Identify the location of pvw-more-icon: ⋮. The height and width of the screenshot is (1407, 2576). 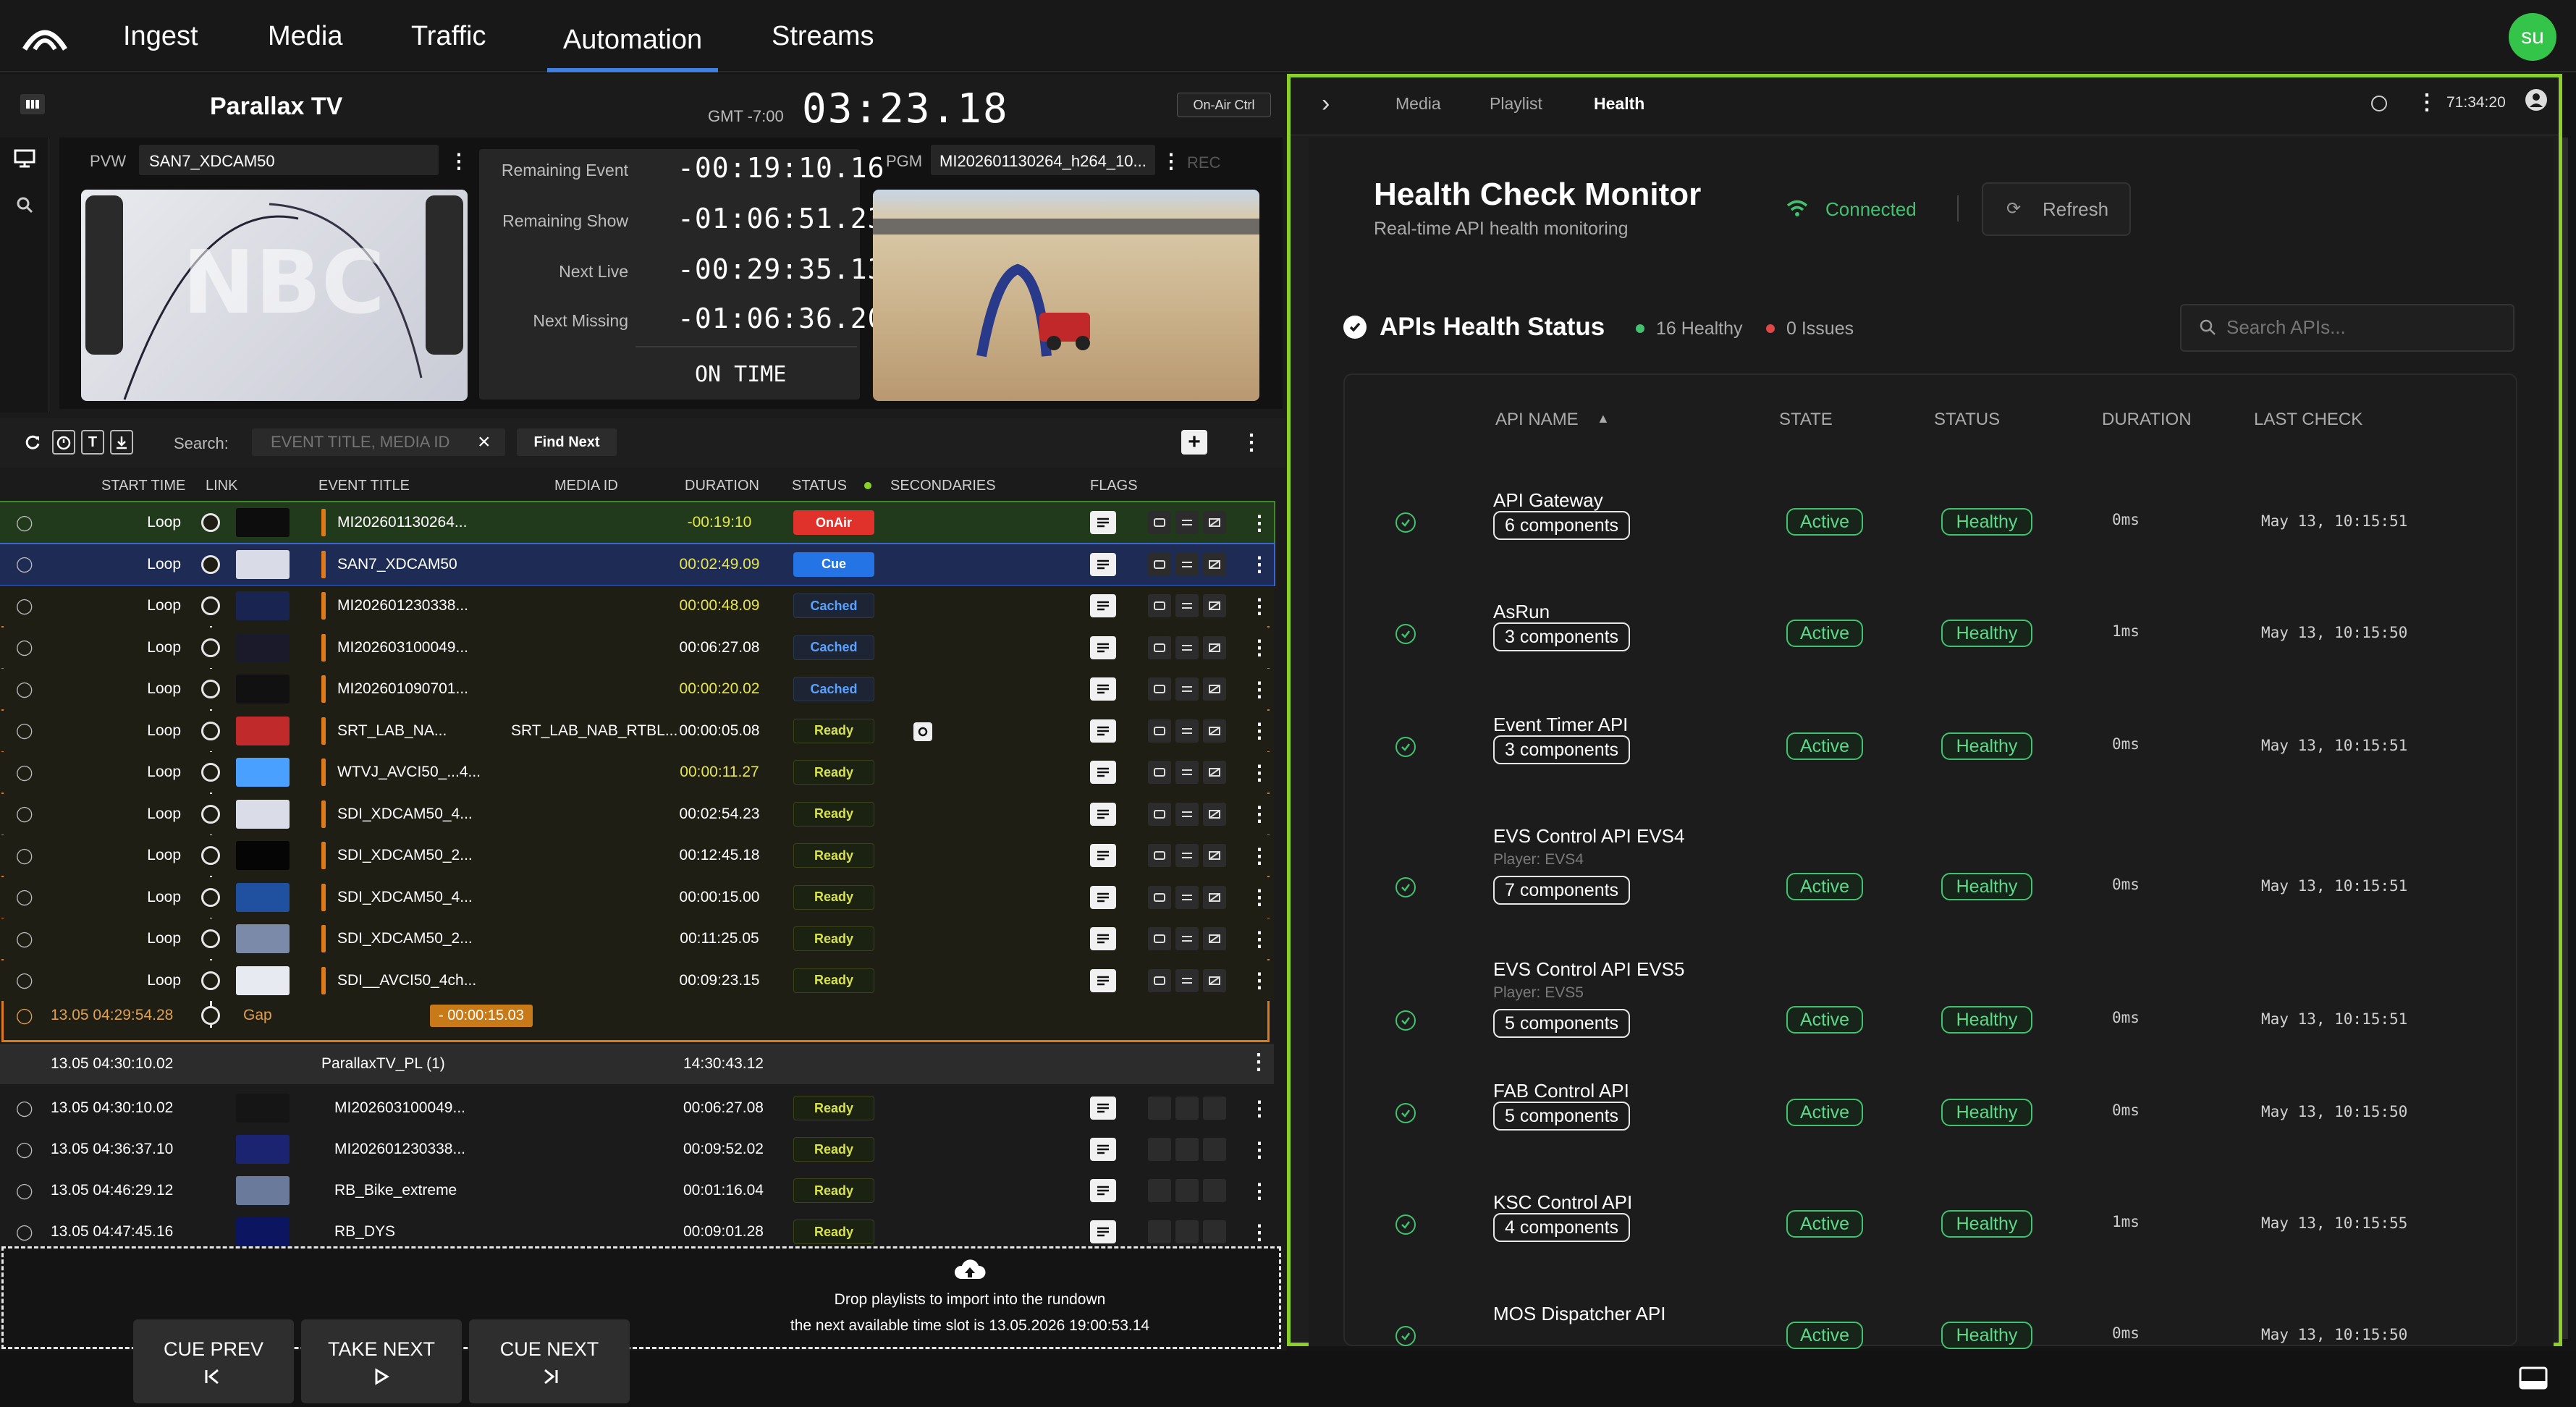
(459, 161).